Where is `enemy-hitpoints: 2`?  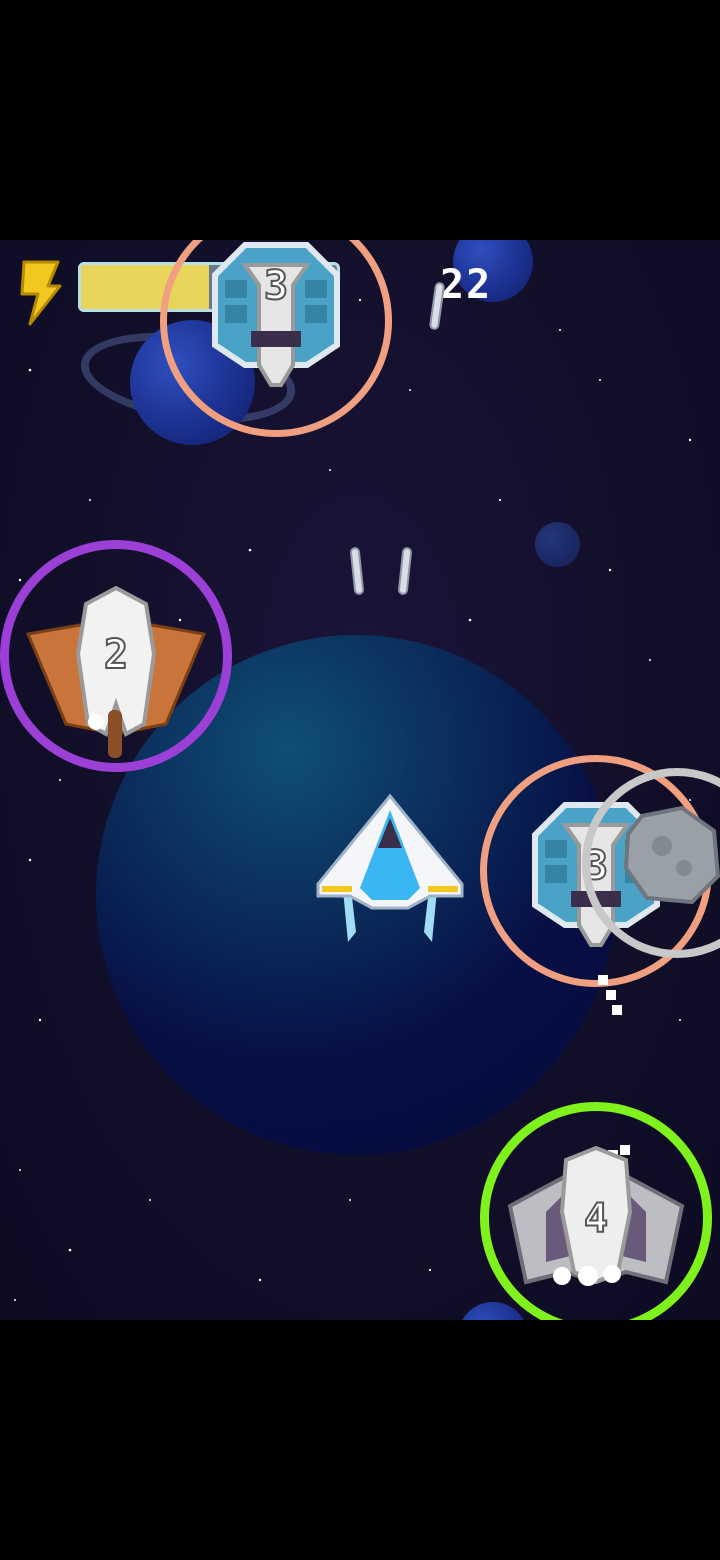
enemy-hitpoints: 2 is located at coordinates (116, 655).